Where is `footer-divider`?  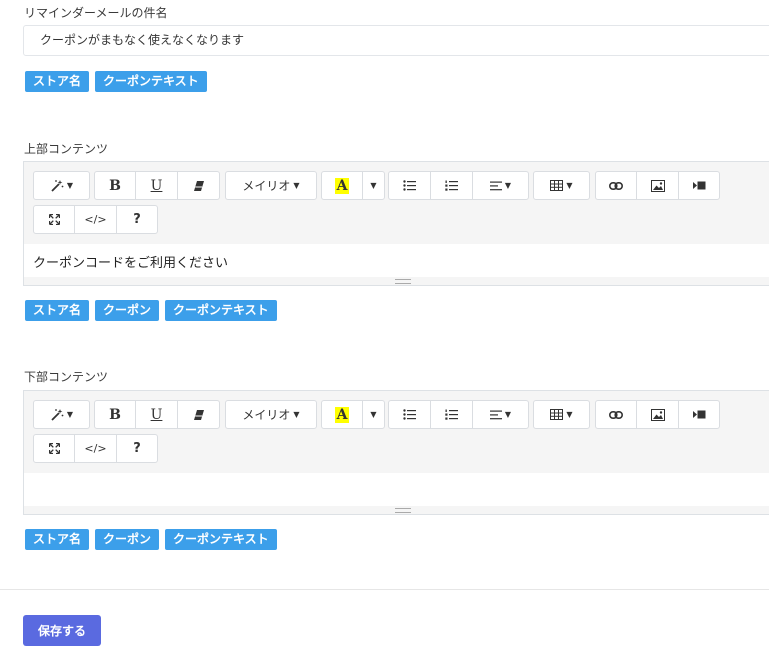 footer-divider is located at coordinates (384, 589).